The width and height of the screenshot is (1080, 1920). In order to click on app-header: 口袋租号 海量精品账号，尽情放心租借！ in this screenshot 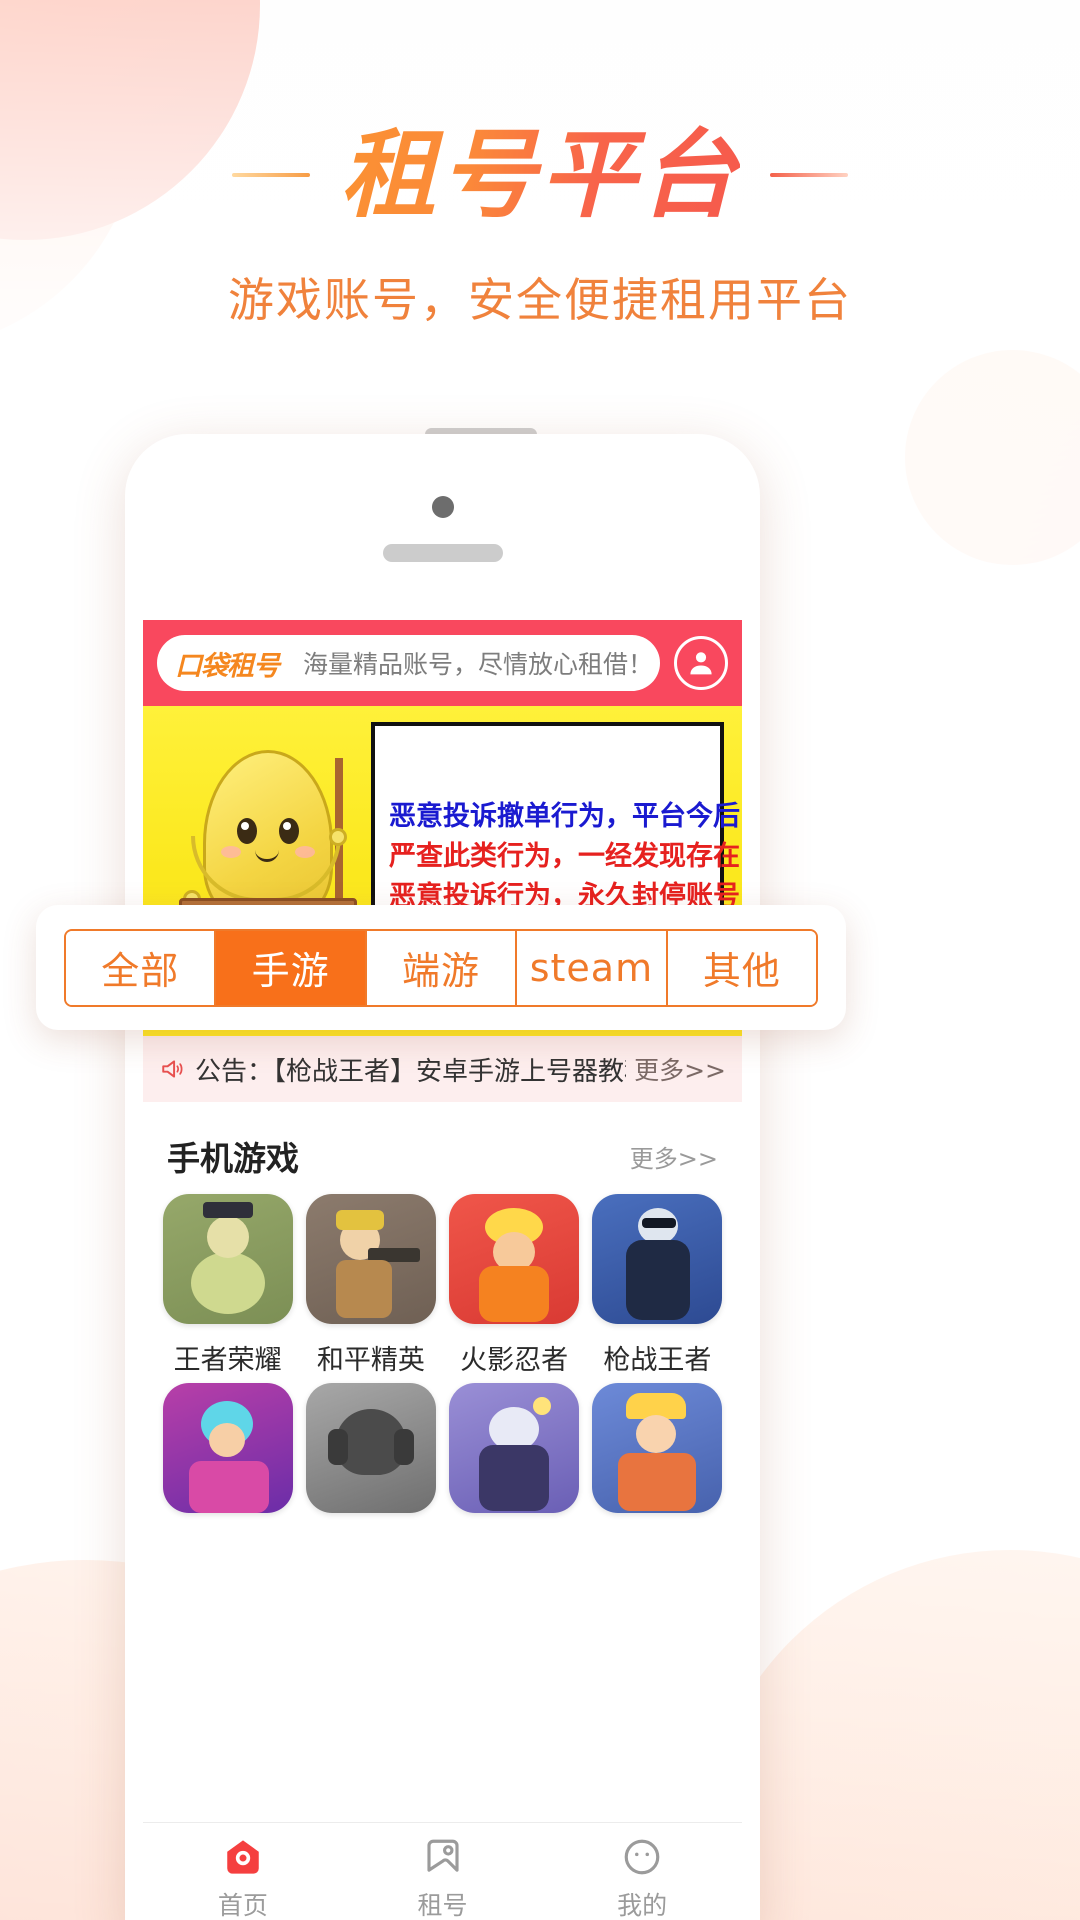, I will do `click(442, 663)`.